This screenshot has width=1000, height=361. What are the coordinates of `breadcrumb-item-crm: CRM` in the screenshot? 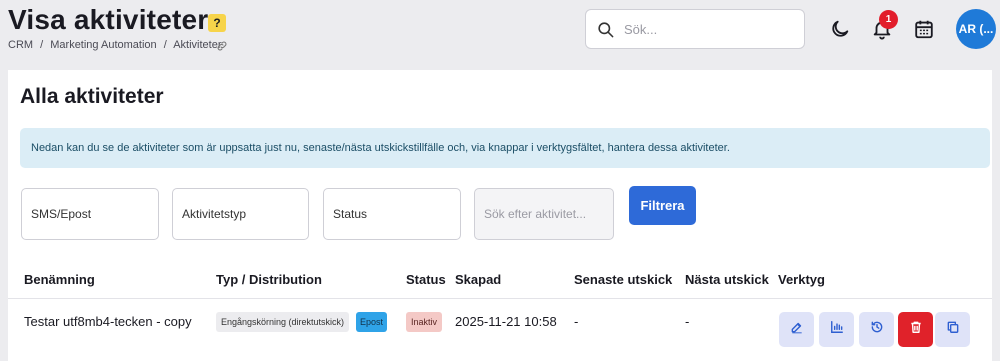 It's located at (20, 45).